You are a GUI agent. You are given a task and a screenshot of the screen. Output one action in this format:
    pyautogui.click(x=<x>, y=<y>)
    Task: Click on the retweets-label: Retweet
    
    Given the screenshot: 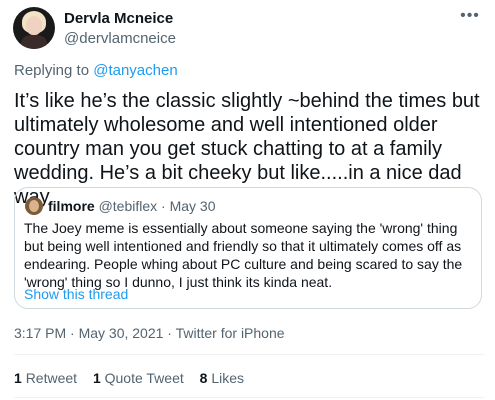 What is the action you would take?
    pyautogui.click(x=51, y=378)
    